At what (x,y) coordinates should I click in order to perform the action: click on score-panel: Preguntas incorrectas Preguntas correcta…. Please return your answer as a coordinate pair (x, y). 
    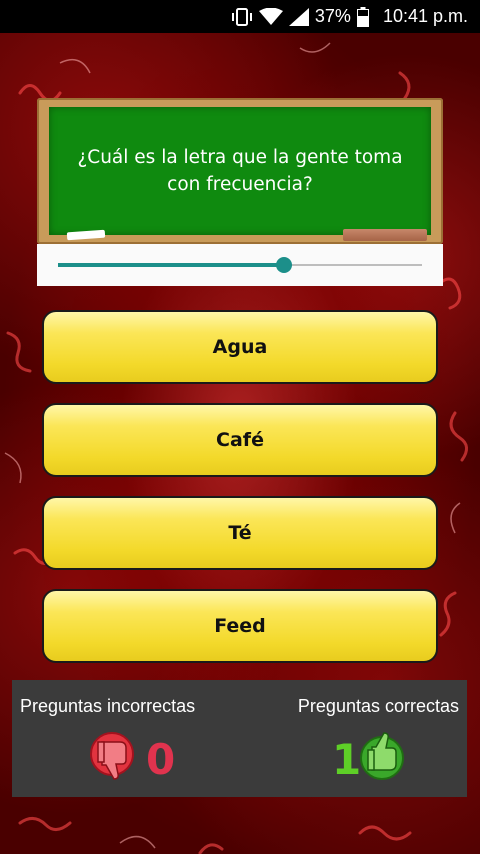
    Looking at the image, I should click on (239, 738).